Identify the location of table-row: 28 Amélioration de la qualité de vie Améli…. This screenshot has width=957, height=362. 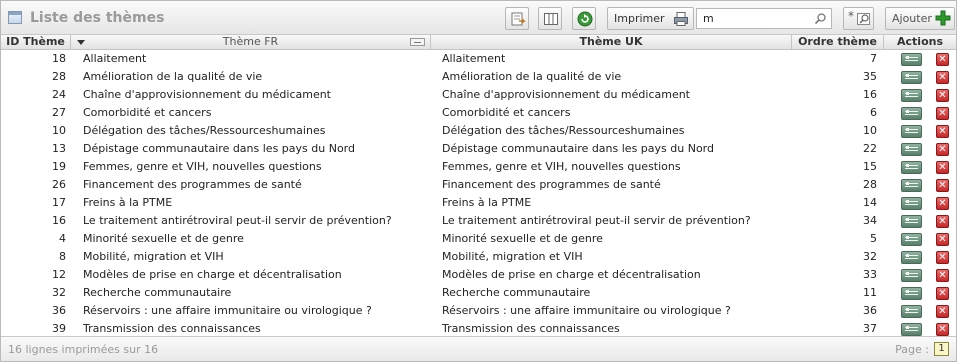
(478, 77).